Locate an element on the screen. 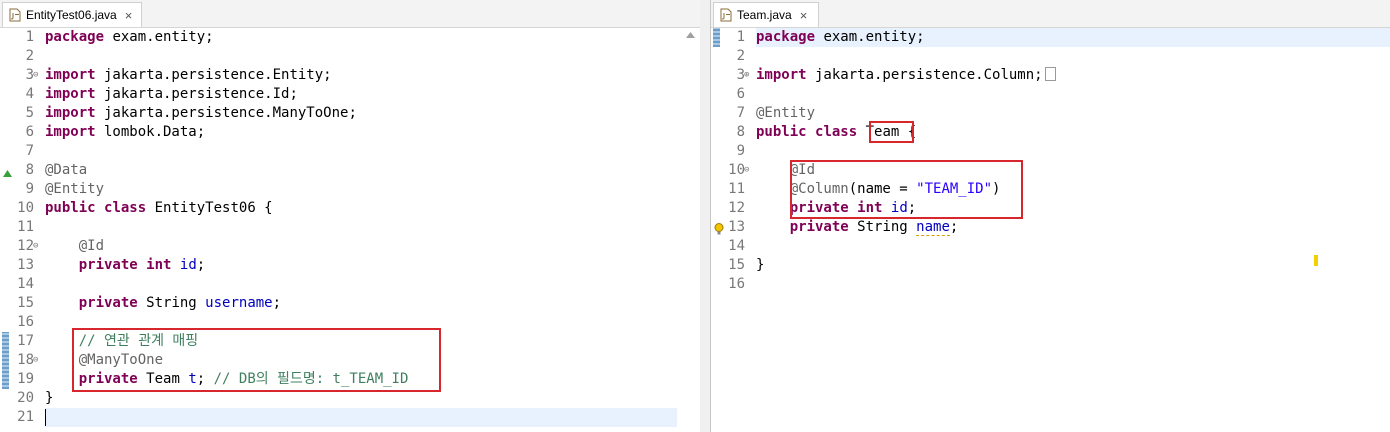  line-number: 17 is located at coordinates (25, 341).